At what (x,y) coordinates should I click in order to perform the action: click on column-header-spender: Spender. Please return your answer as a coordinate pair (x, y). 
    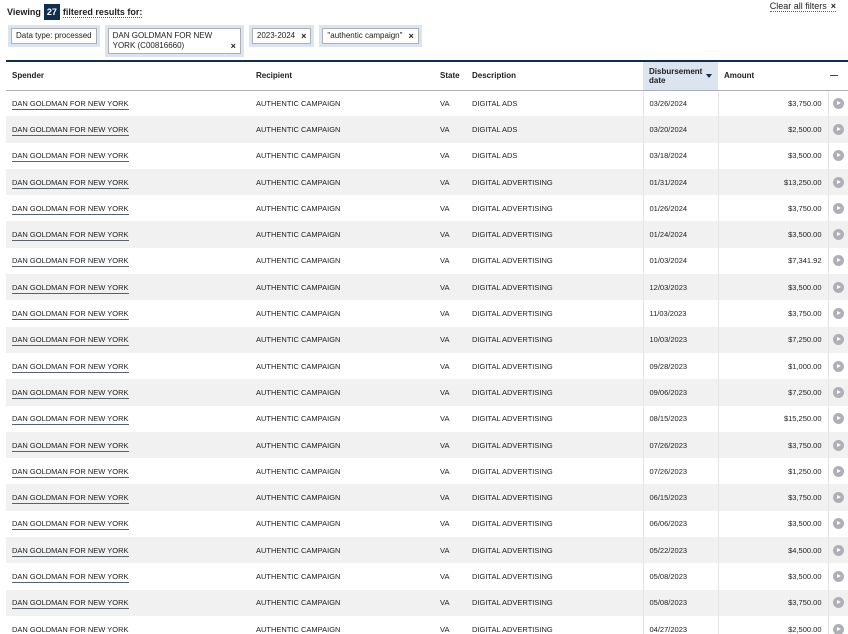
    Looking at the image, I should click on (128, 75).